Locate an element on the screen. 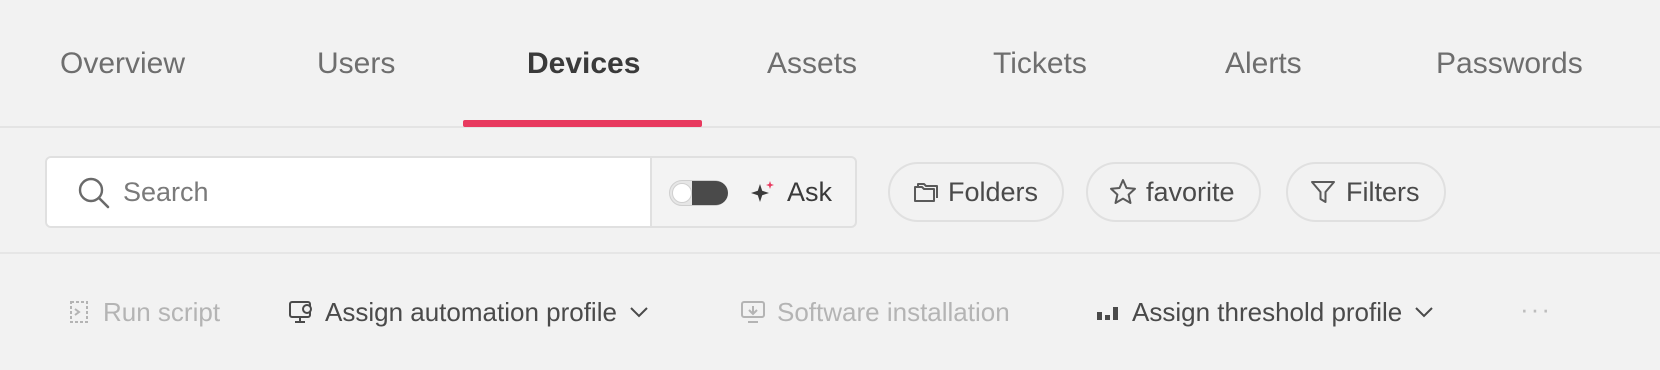 The width and height of the screenshot is (1660, 370). search-input is located at coordinates (373, 192).